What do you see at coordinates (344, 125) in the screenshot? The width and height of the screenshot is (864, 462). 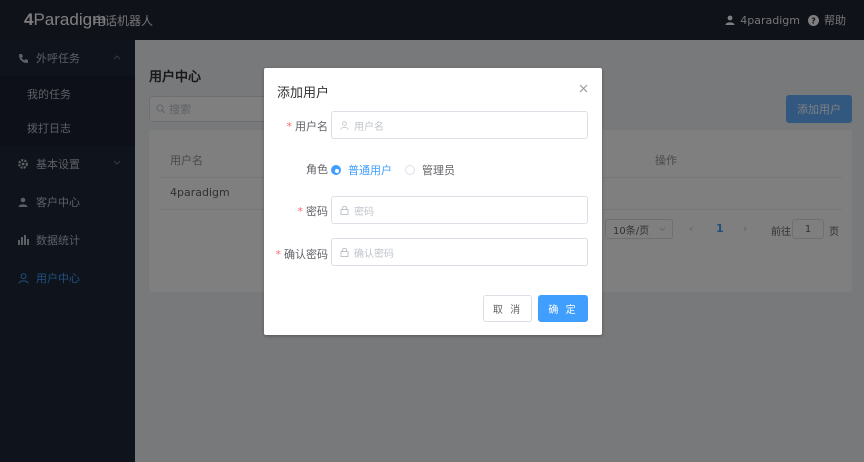 I see `user-outline-icon` at bounding box center [344, 125].